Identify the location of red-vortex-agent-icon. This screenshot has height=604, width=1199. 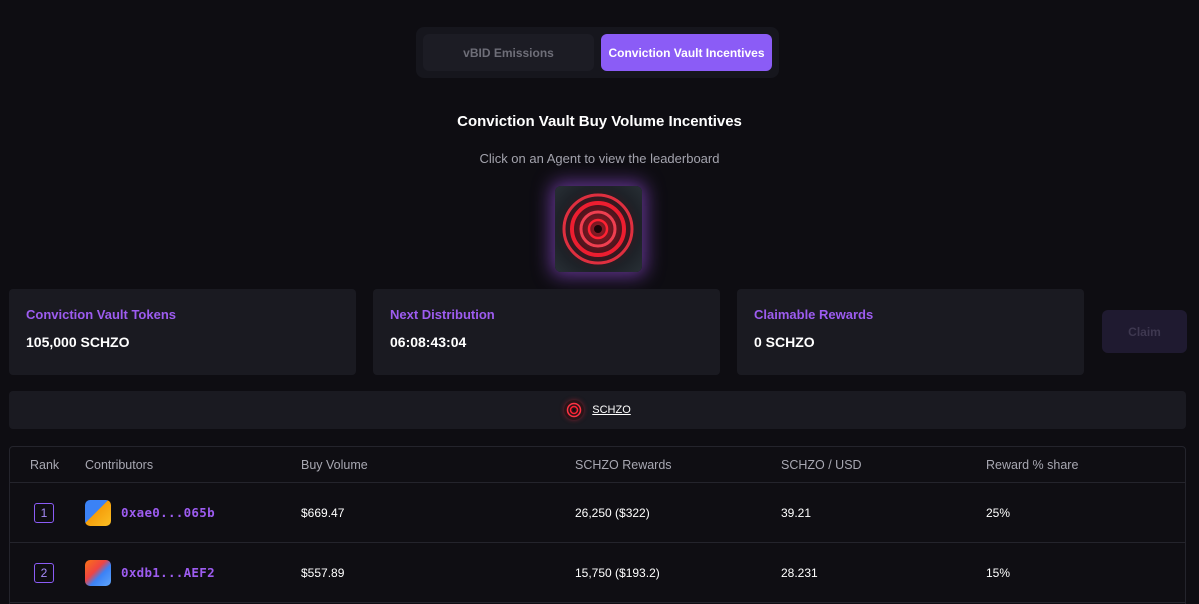
(598, 229).